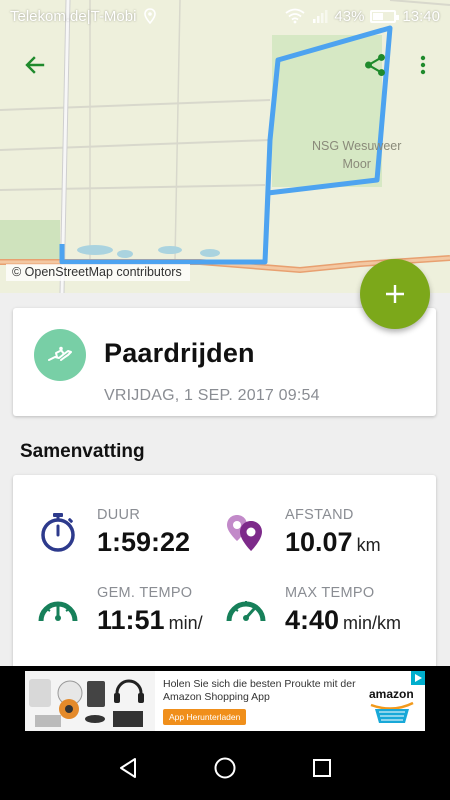  I want to click on stat-unit: min/, so click(185, 623).